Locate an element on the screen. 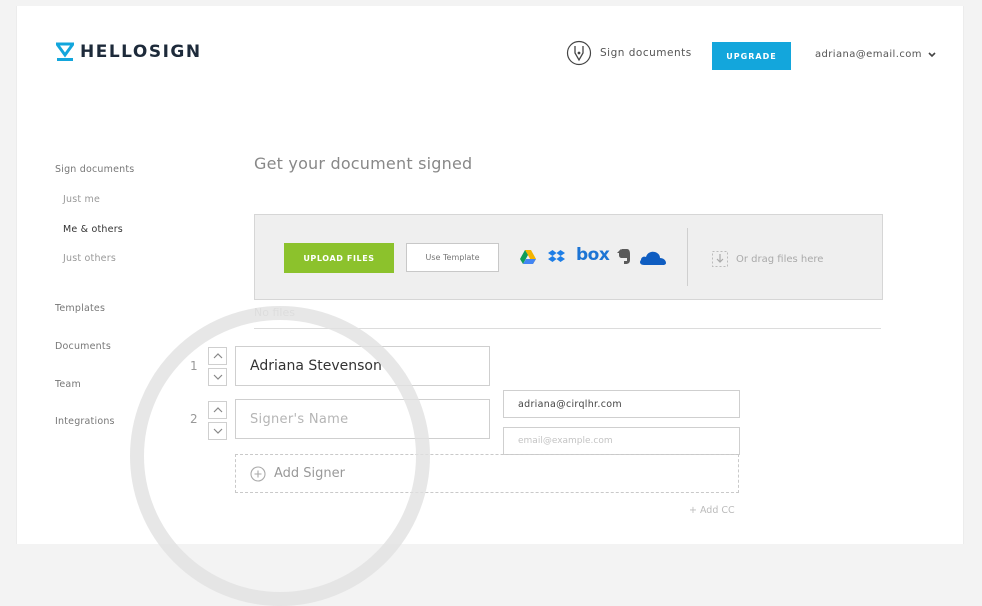 The height and width of the screenshot is (606, 982). signer-number: 2 is located at coordinates (194, 419).